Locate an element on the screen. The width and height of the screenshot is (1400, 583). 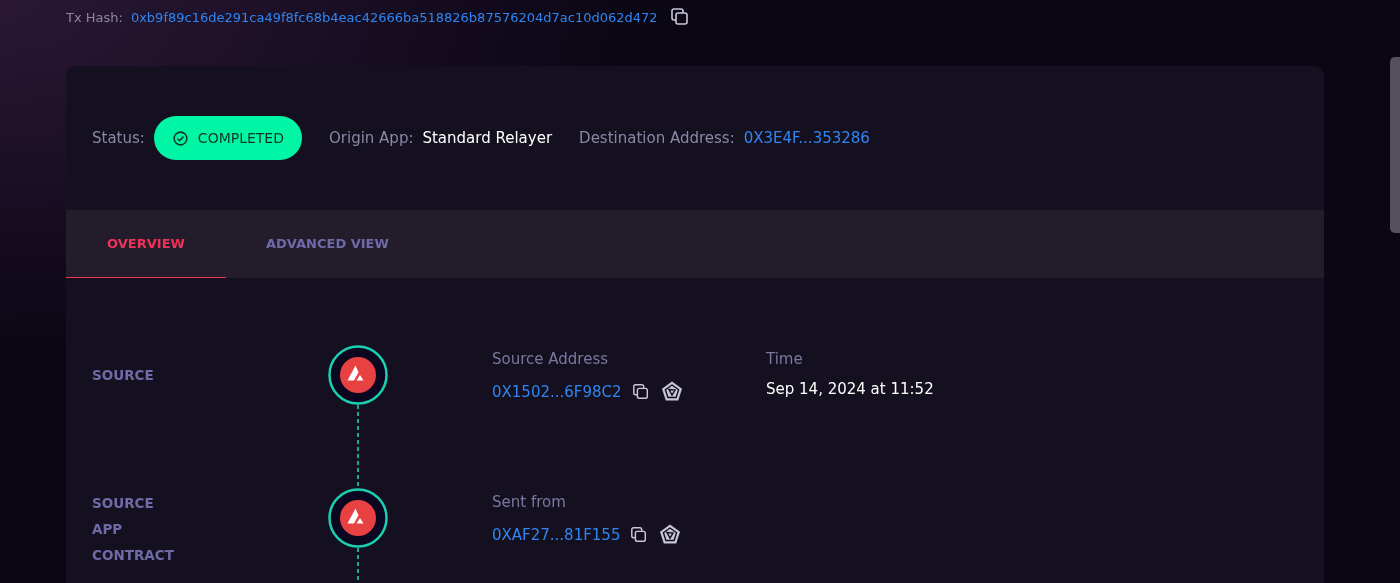
origin-app-value: Standard Relayer is located at coordinates (487, 138).